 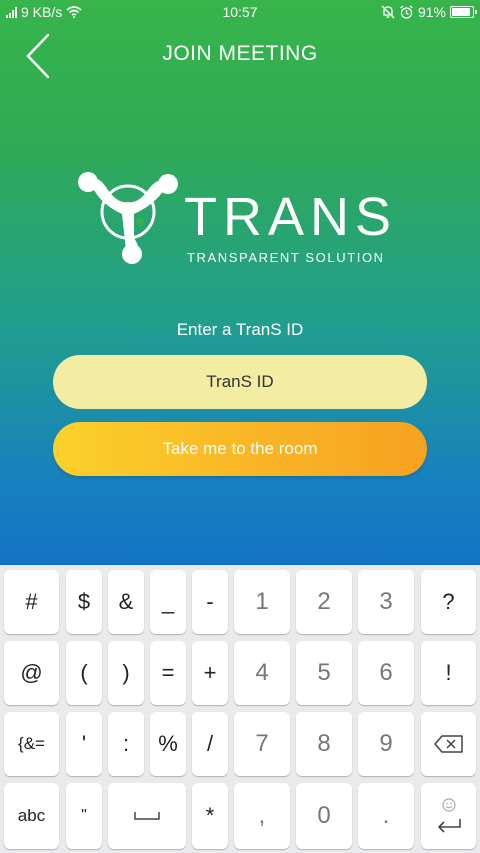 What do you see at coordinates (324, 744) in the screenshot?
I see `key-8: 8` at bounding box center [324, 744].